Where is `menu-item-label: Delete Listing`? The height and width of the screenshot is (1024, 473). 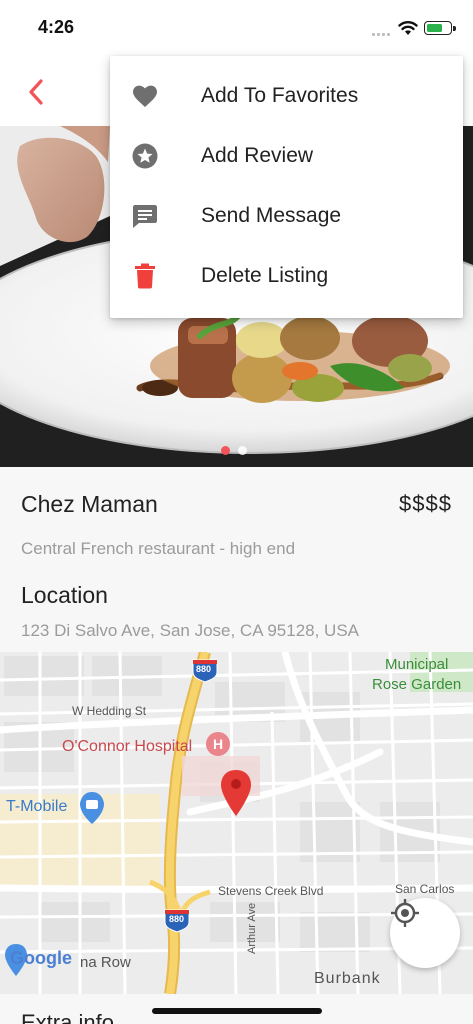
menu-item-label: Delete Listing is located at coordinates (265, 275).